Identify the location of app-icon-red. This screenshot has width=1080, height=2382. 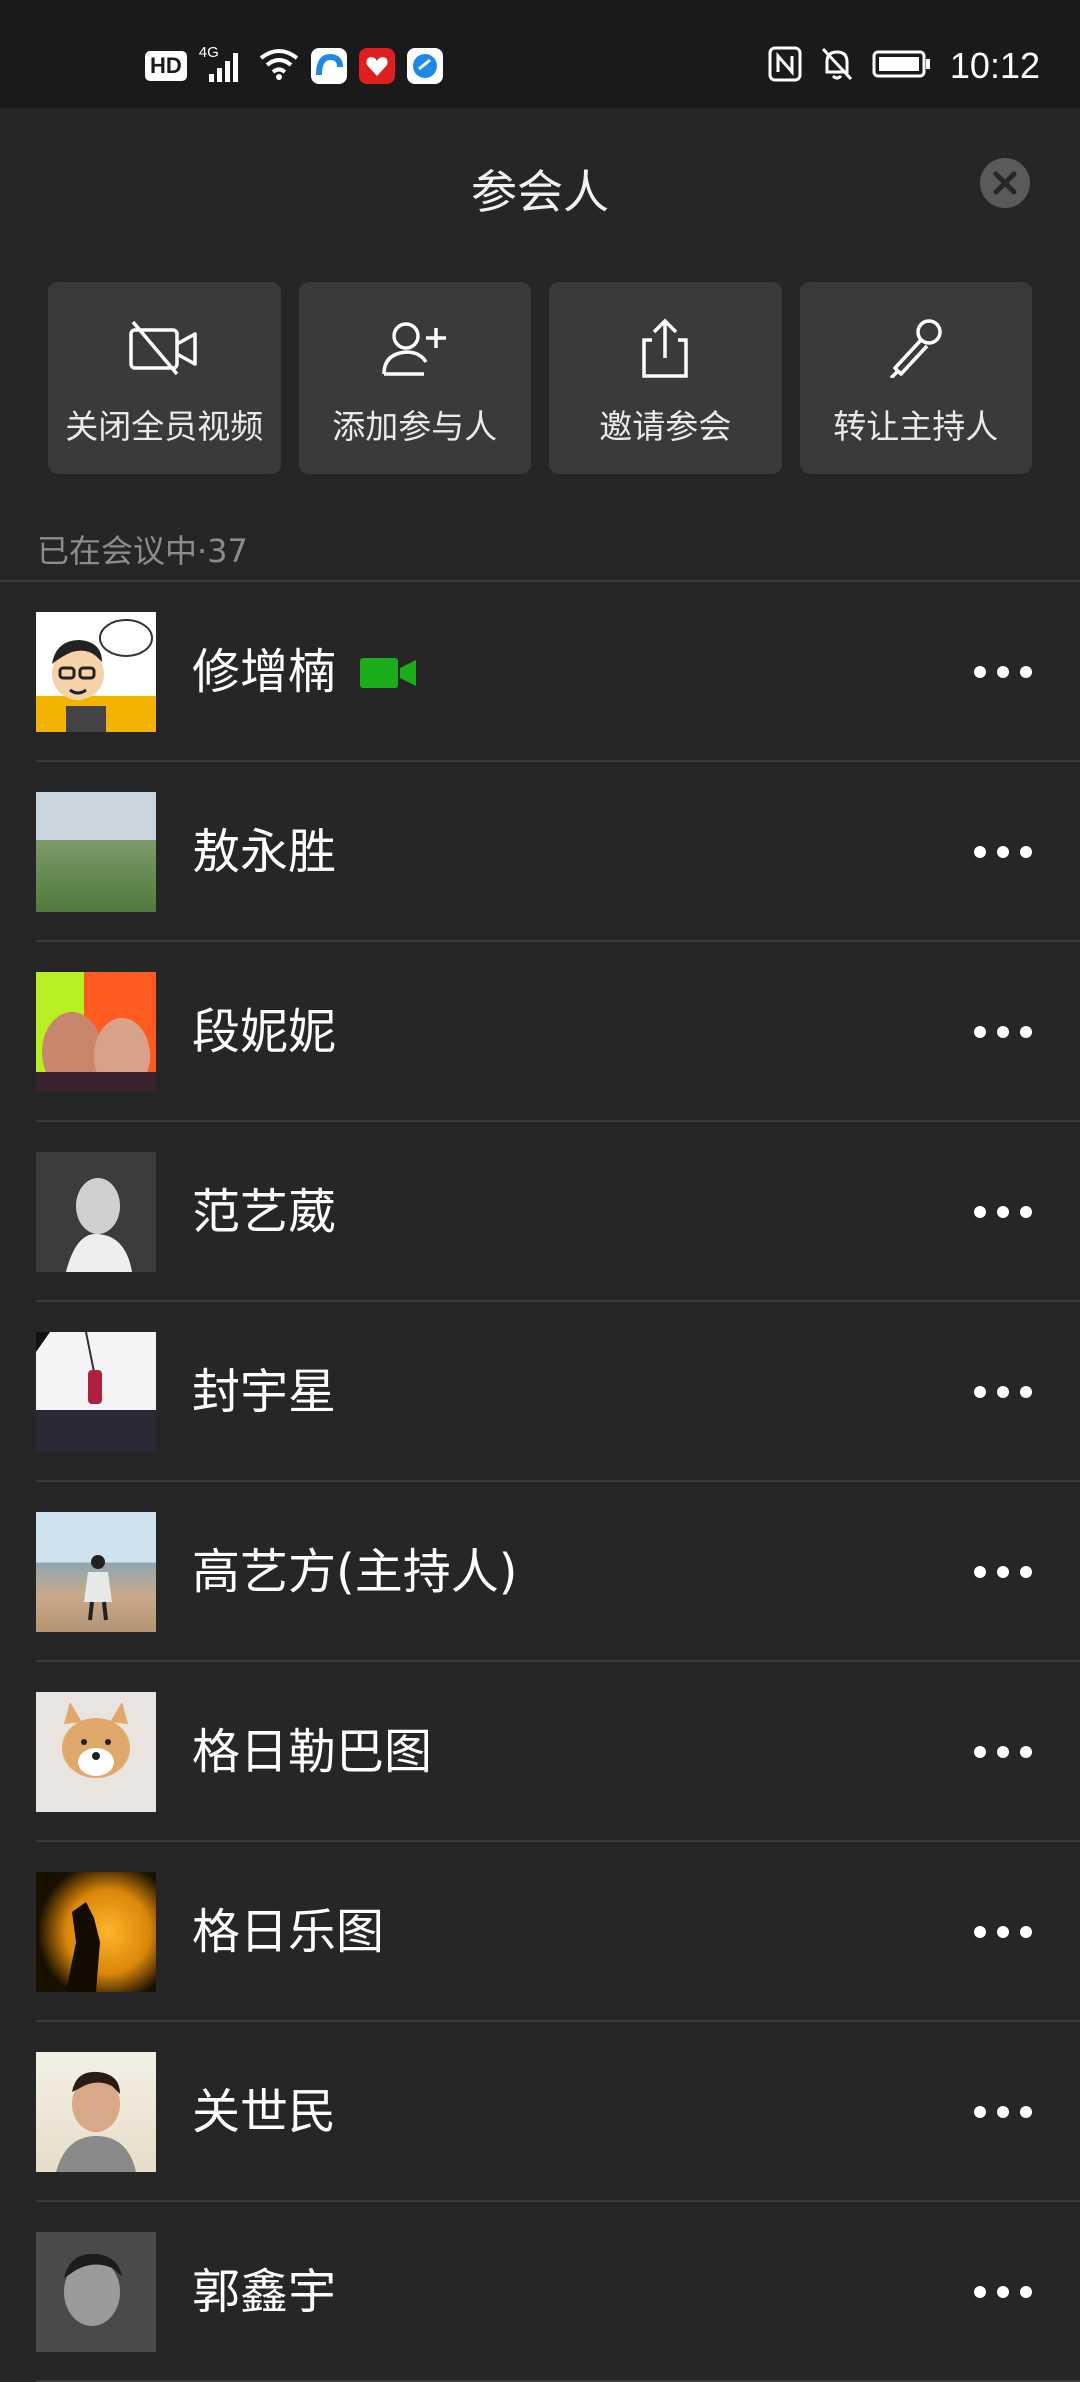
(376, 66).